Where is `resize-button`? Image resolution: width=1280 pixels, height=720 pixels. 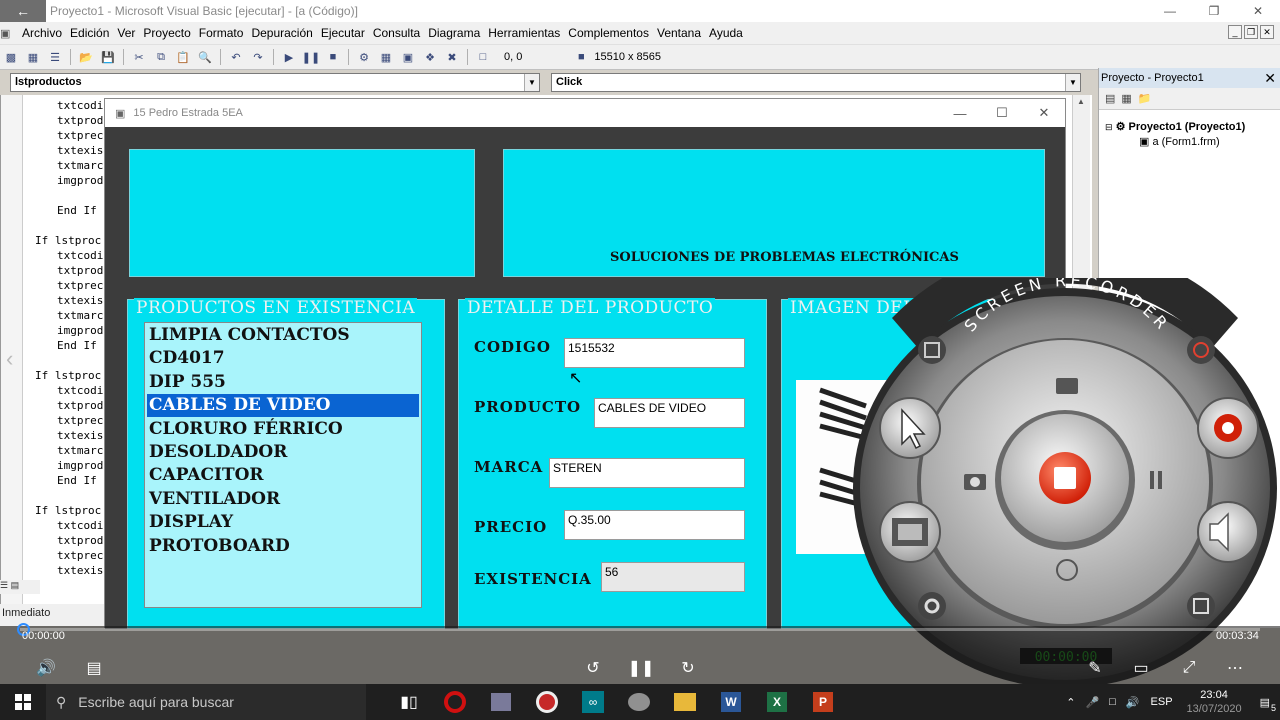
resize-button is located at coordinates (1201, 606).